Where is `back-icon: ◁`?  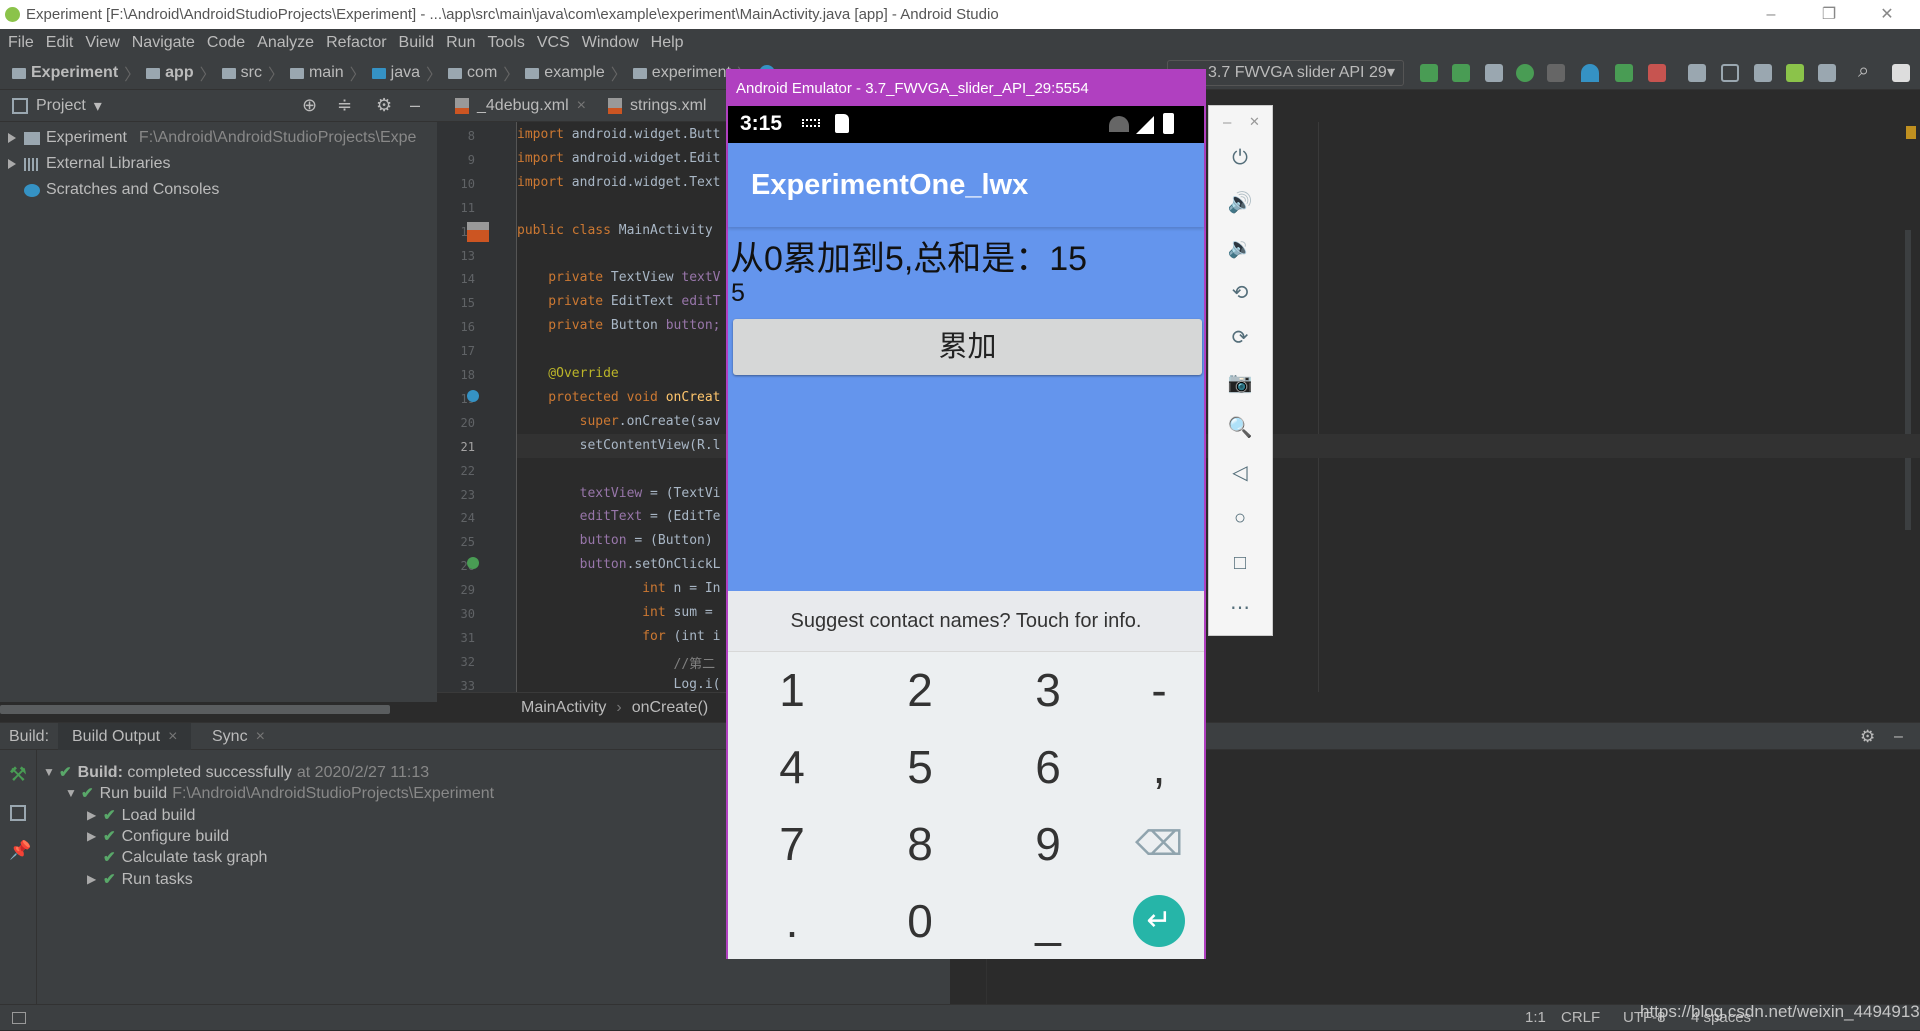
back-icon: ◁ is located at coordinates (1240, 473).